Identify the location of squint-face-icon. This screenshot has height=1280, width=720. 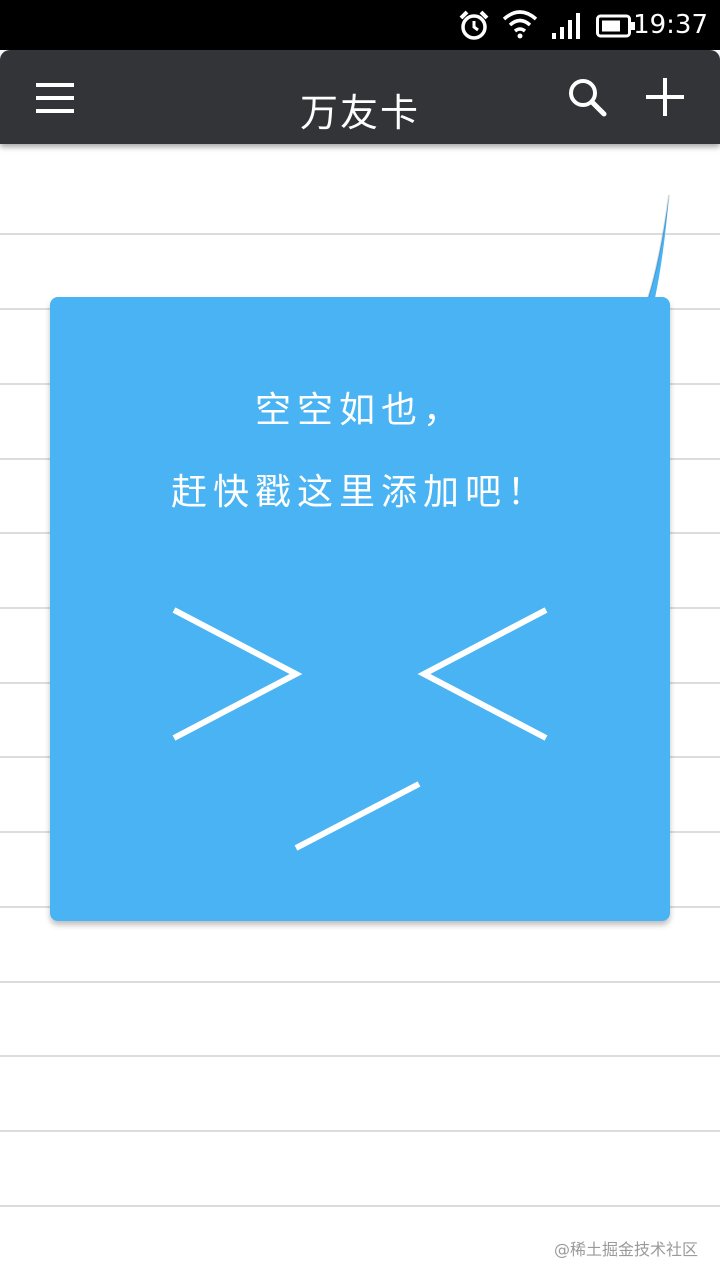
(360, 729).